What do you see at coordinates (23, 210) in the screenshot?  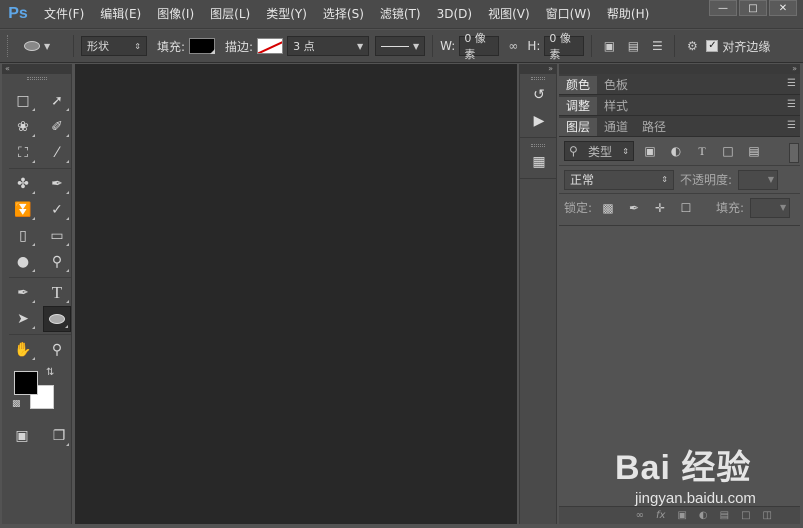 I see `clone-stamp-tool-icon: ⏬` at bounding box center [23, 210].